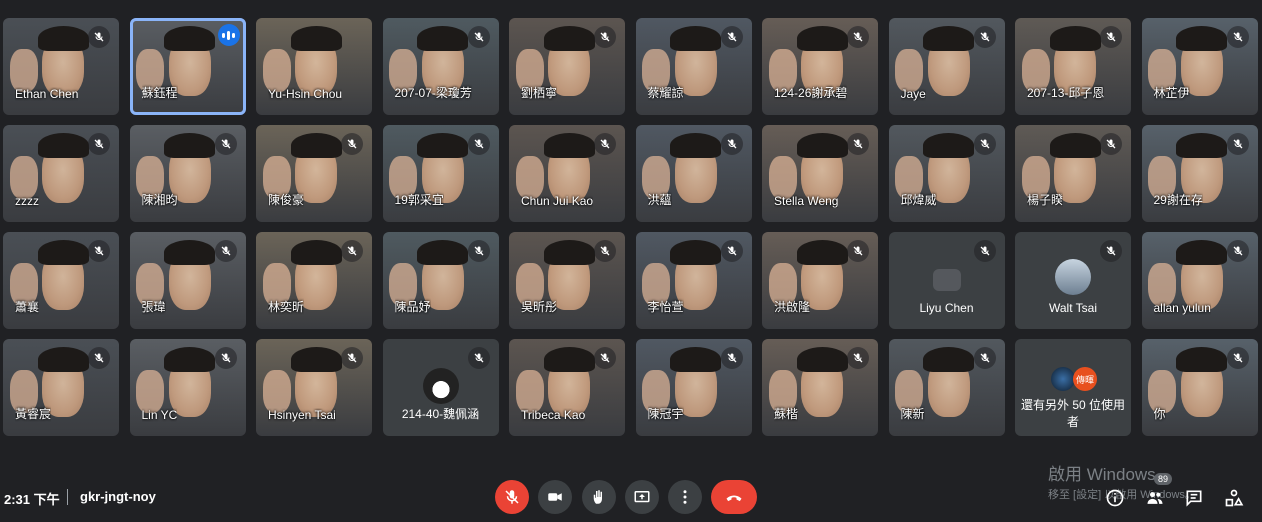 The image size is (1262, 522). Describe the element at coordinates (918, 200) in the screenshot. I see `participant-name: 邱煒威` at that location.